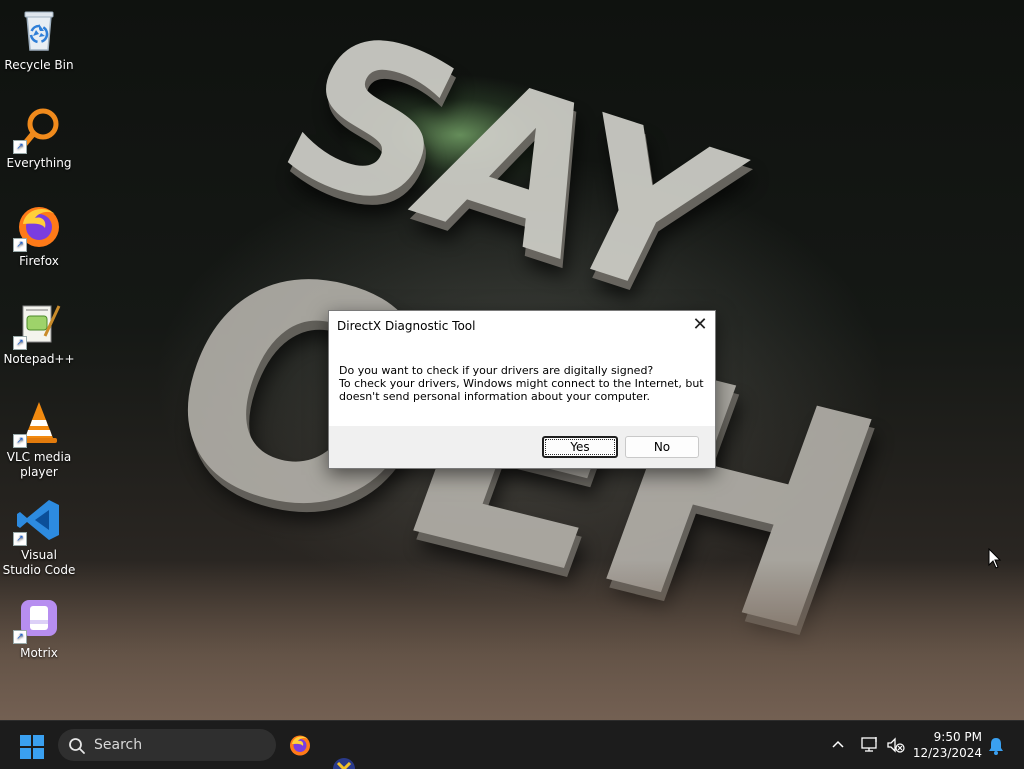  Describe the element at coordinates (300, 745) in the screenshot. I see `taskbar-firefox-icon` at that location.